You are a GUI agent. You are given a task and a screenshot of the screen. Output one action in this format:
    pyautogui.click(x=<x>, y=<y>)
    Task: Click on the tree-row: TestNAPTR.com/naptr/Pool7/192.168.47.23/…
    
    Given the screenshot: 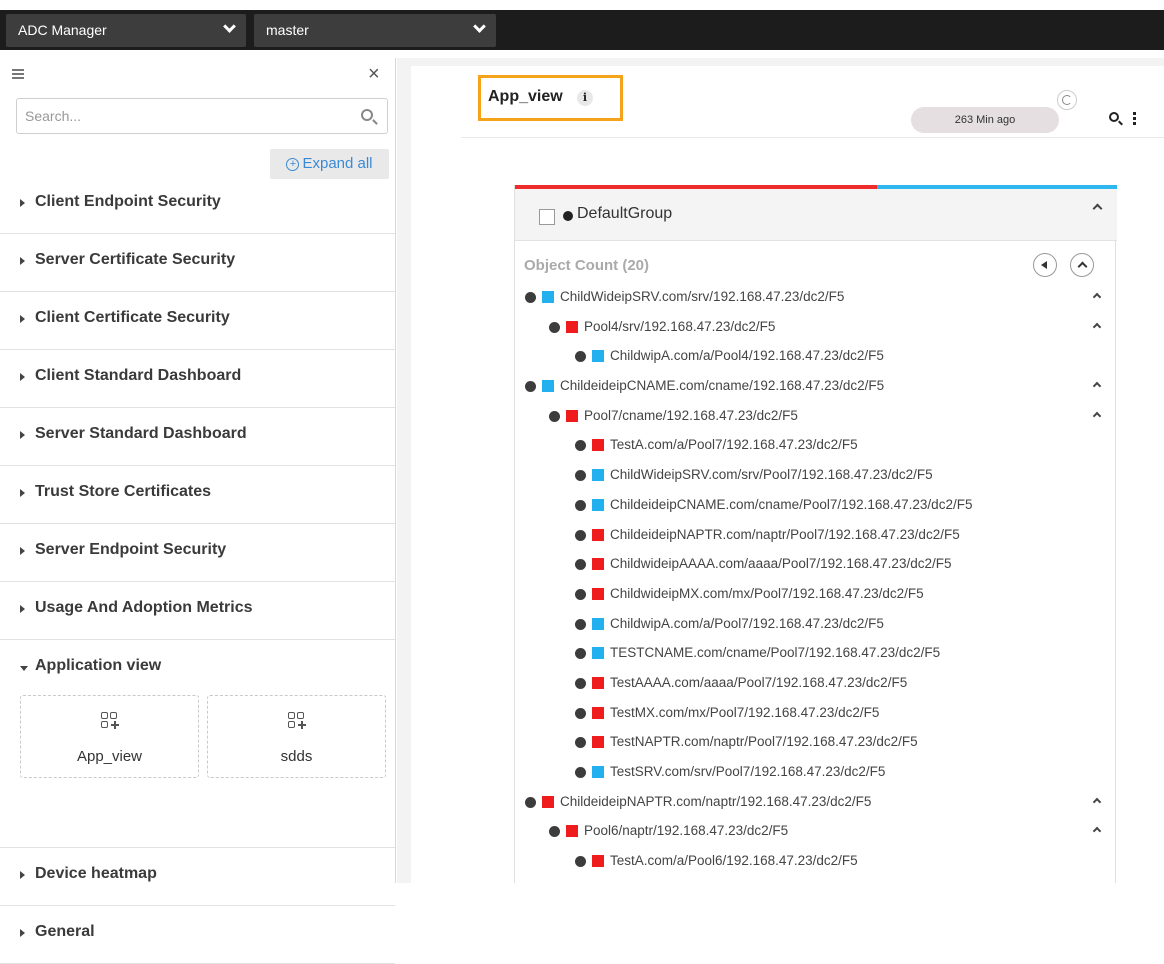 What is the action you would take?
    pyautogui.click(x=816, y=743)
    